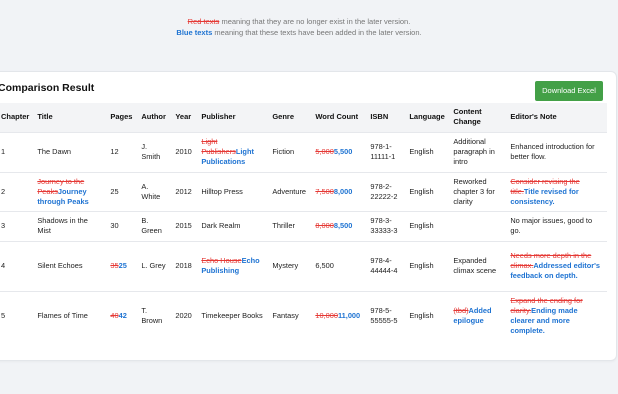  I want to click on cell-text: 5, so click(3, 316).